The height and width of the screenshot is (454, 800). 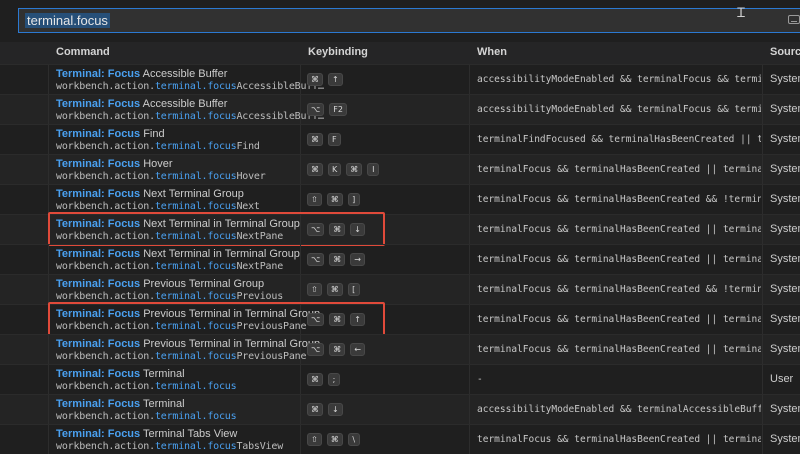 What do you see at coordinates (220, 254) in the screenshot?
I see `command-title-rest: Next Terminal in Terminal Group` at bounding box center [220, 254].